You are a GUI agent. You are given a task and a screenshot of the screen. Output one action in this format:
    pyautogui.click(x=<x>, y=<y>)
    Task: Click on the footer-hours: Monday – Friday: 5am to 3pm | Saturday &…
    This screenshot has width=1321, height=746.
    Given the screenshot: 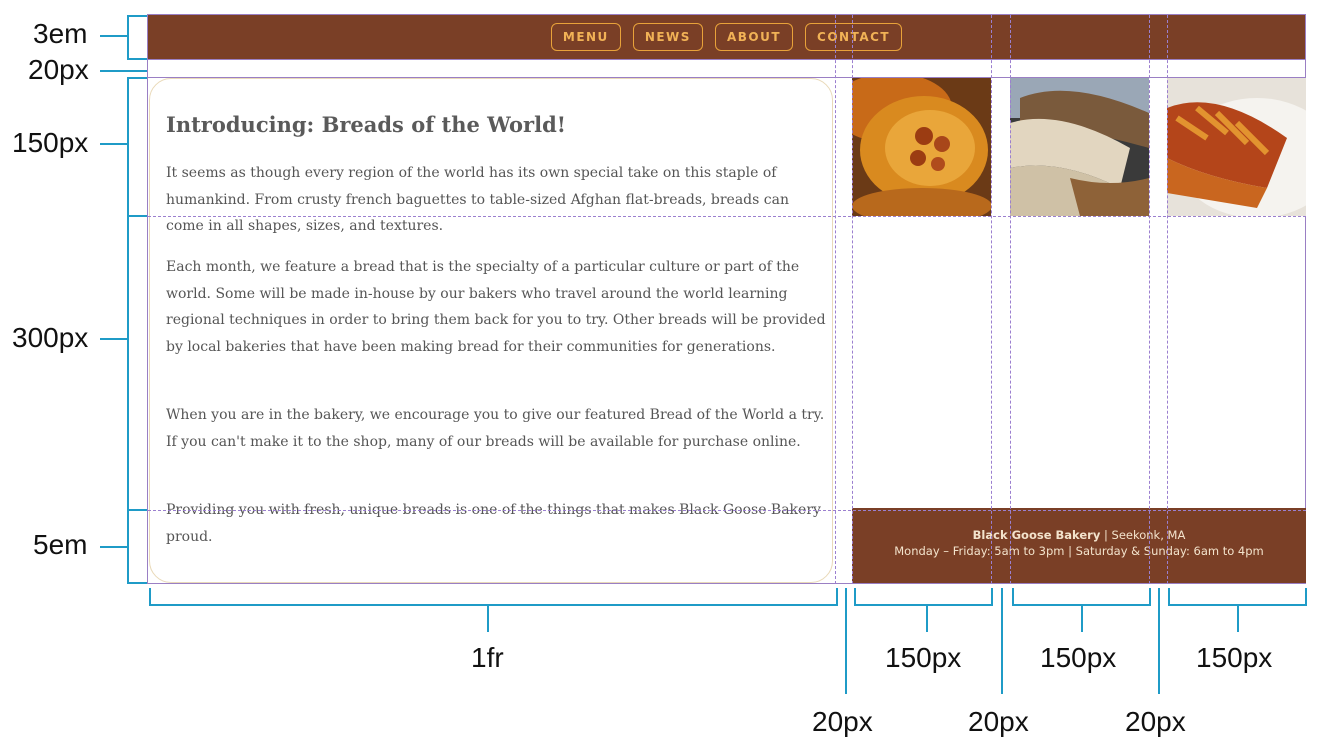 What is the action you would take?
    pyautogui.click(x=1079, y=551)
    